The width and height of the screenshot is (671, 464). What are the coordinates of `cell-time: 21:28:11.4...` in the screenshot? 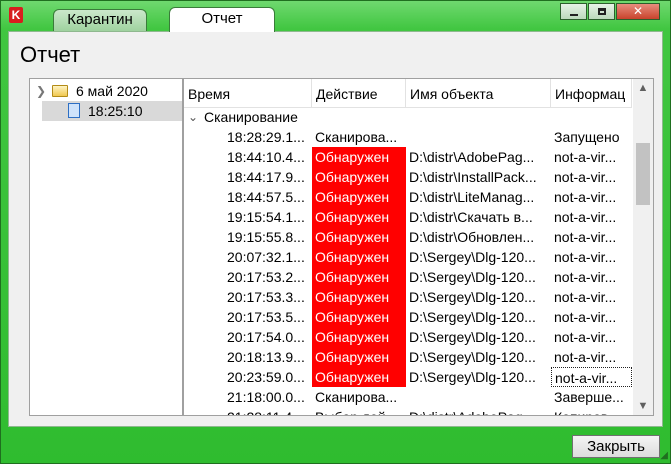 It's located at (268, 411).